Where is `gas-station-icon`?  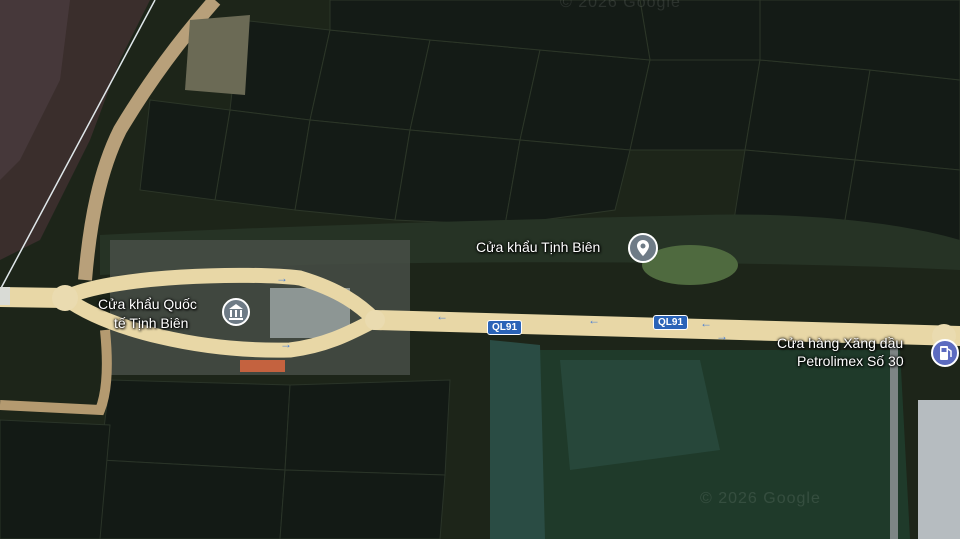
gas-station-icon is located at coordinates (945, 353).